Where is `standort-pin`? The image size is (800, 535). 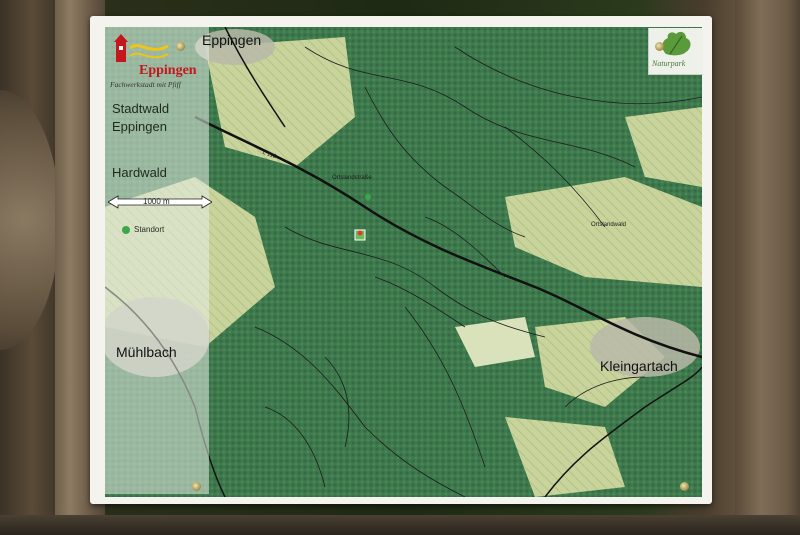
standort-pin is located at coordinates (360, 233).